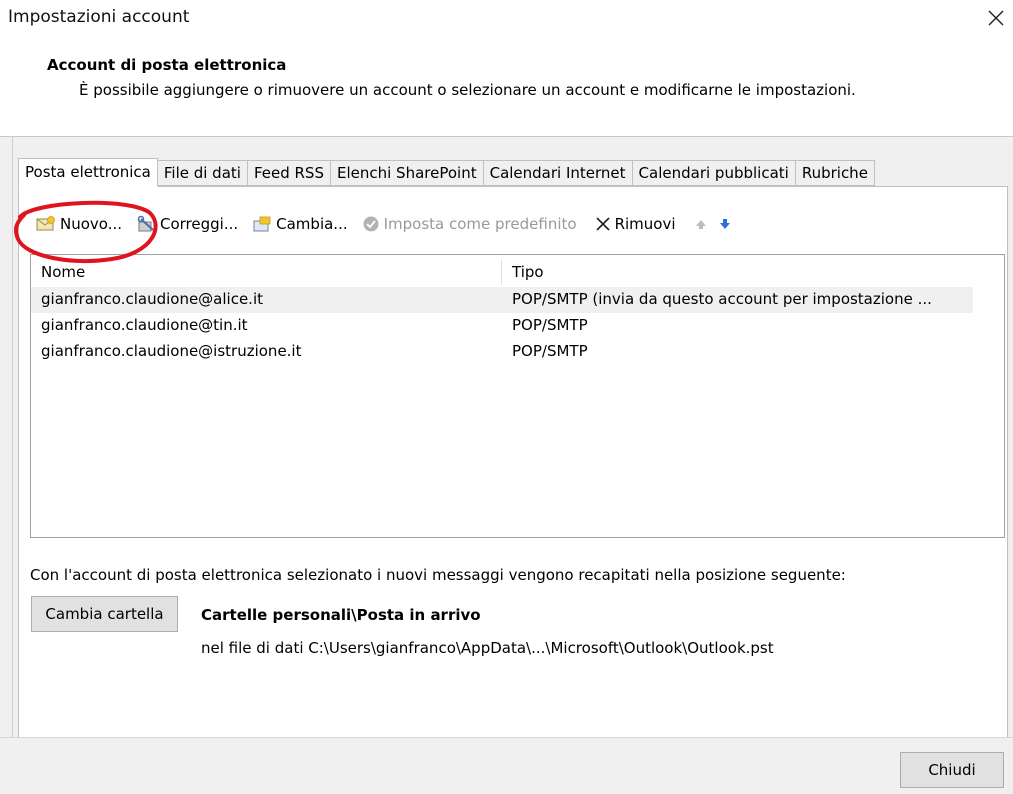  I want to click on tab-feed-rss: Feed RSS, so click(289, 173).